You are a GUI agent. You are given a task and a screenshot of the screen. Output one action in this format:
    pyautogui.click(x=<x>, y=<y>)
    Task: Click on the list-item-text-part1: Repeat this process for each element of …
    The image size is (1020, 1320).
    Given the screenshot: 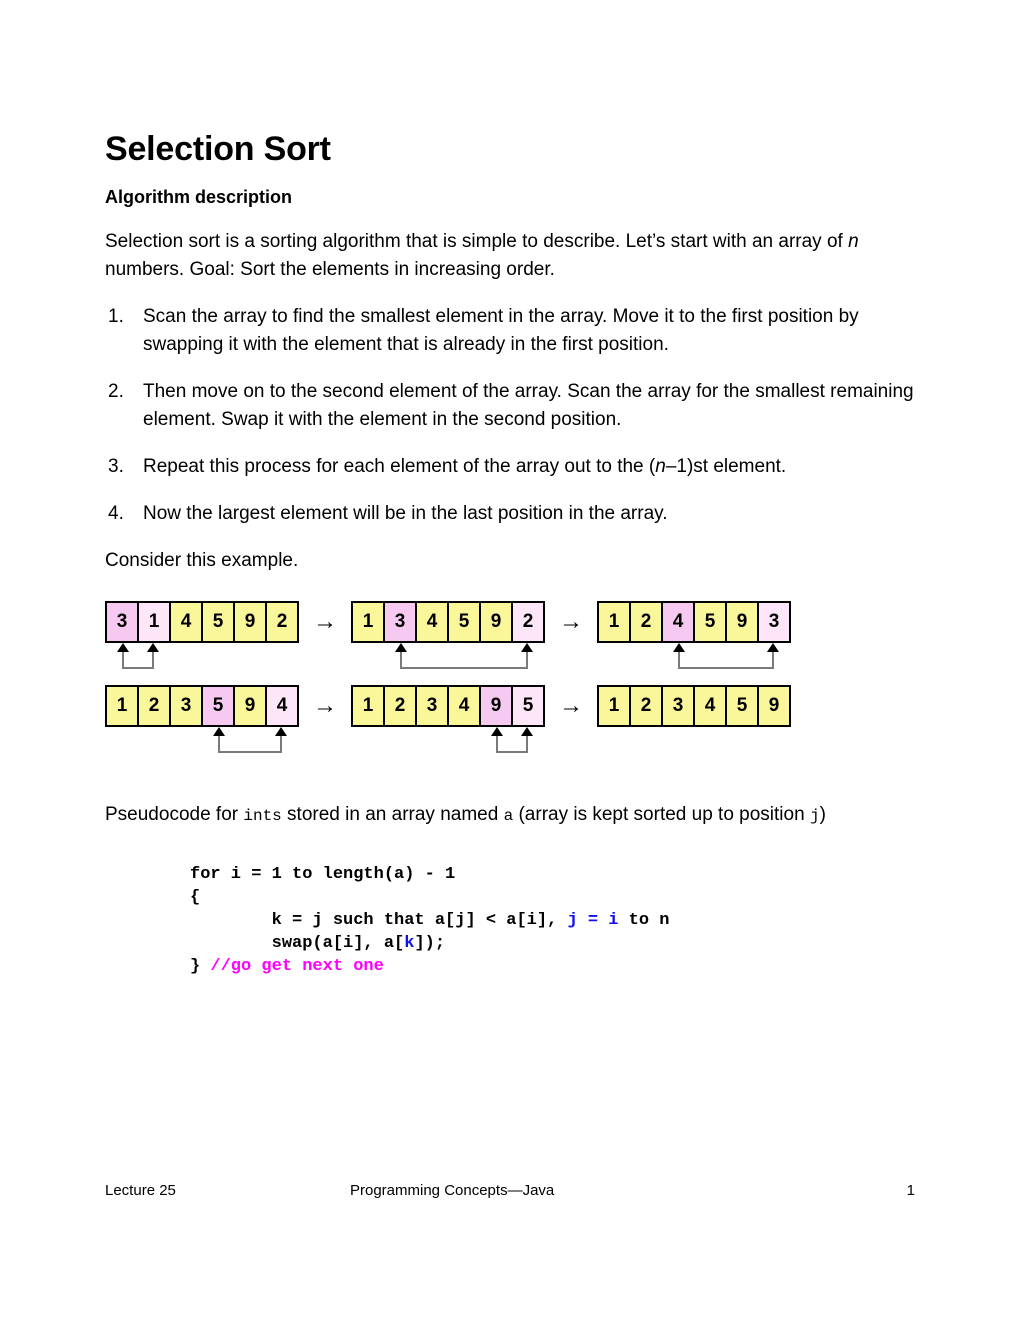 What is the action you would take?
    pyautogui.click(x=399, y=466)
    